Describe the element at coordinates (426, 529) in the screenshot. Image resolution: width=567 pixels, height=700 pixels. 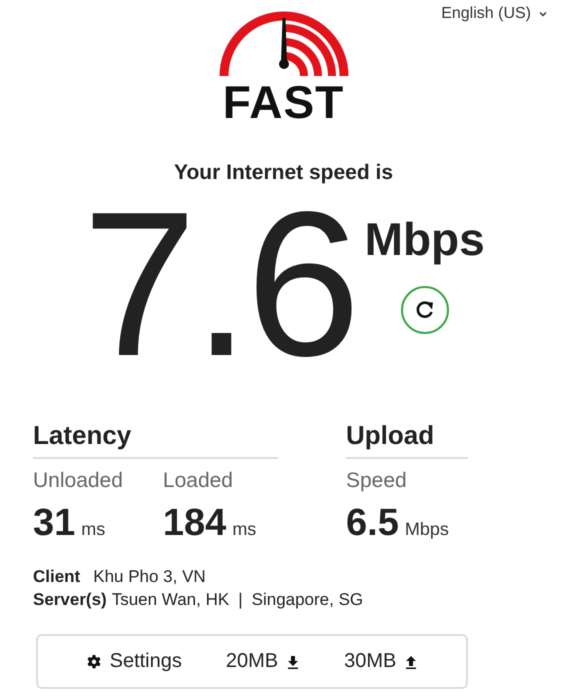
I see `metric-unit: Mbps` at that location.